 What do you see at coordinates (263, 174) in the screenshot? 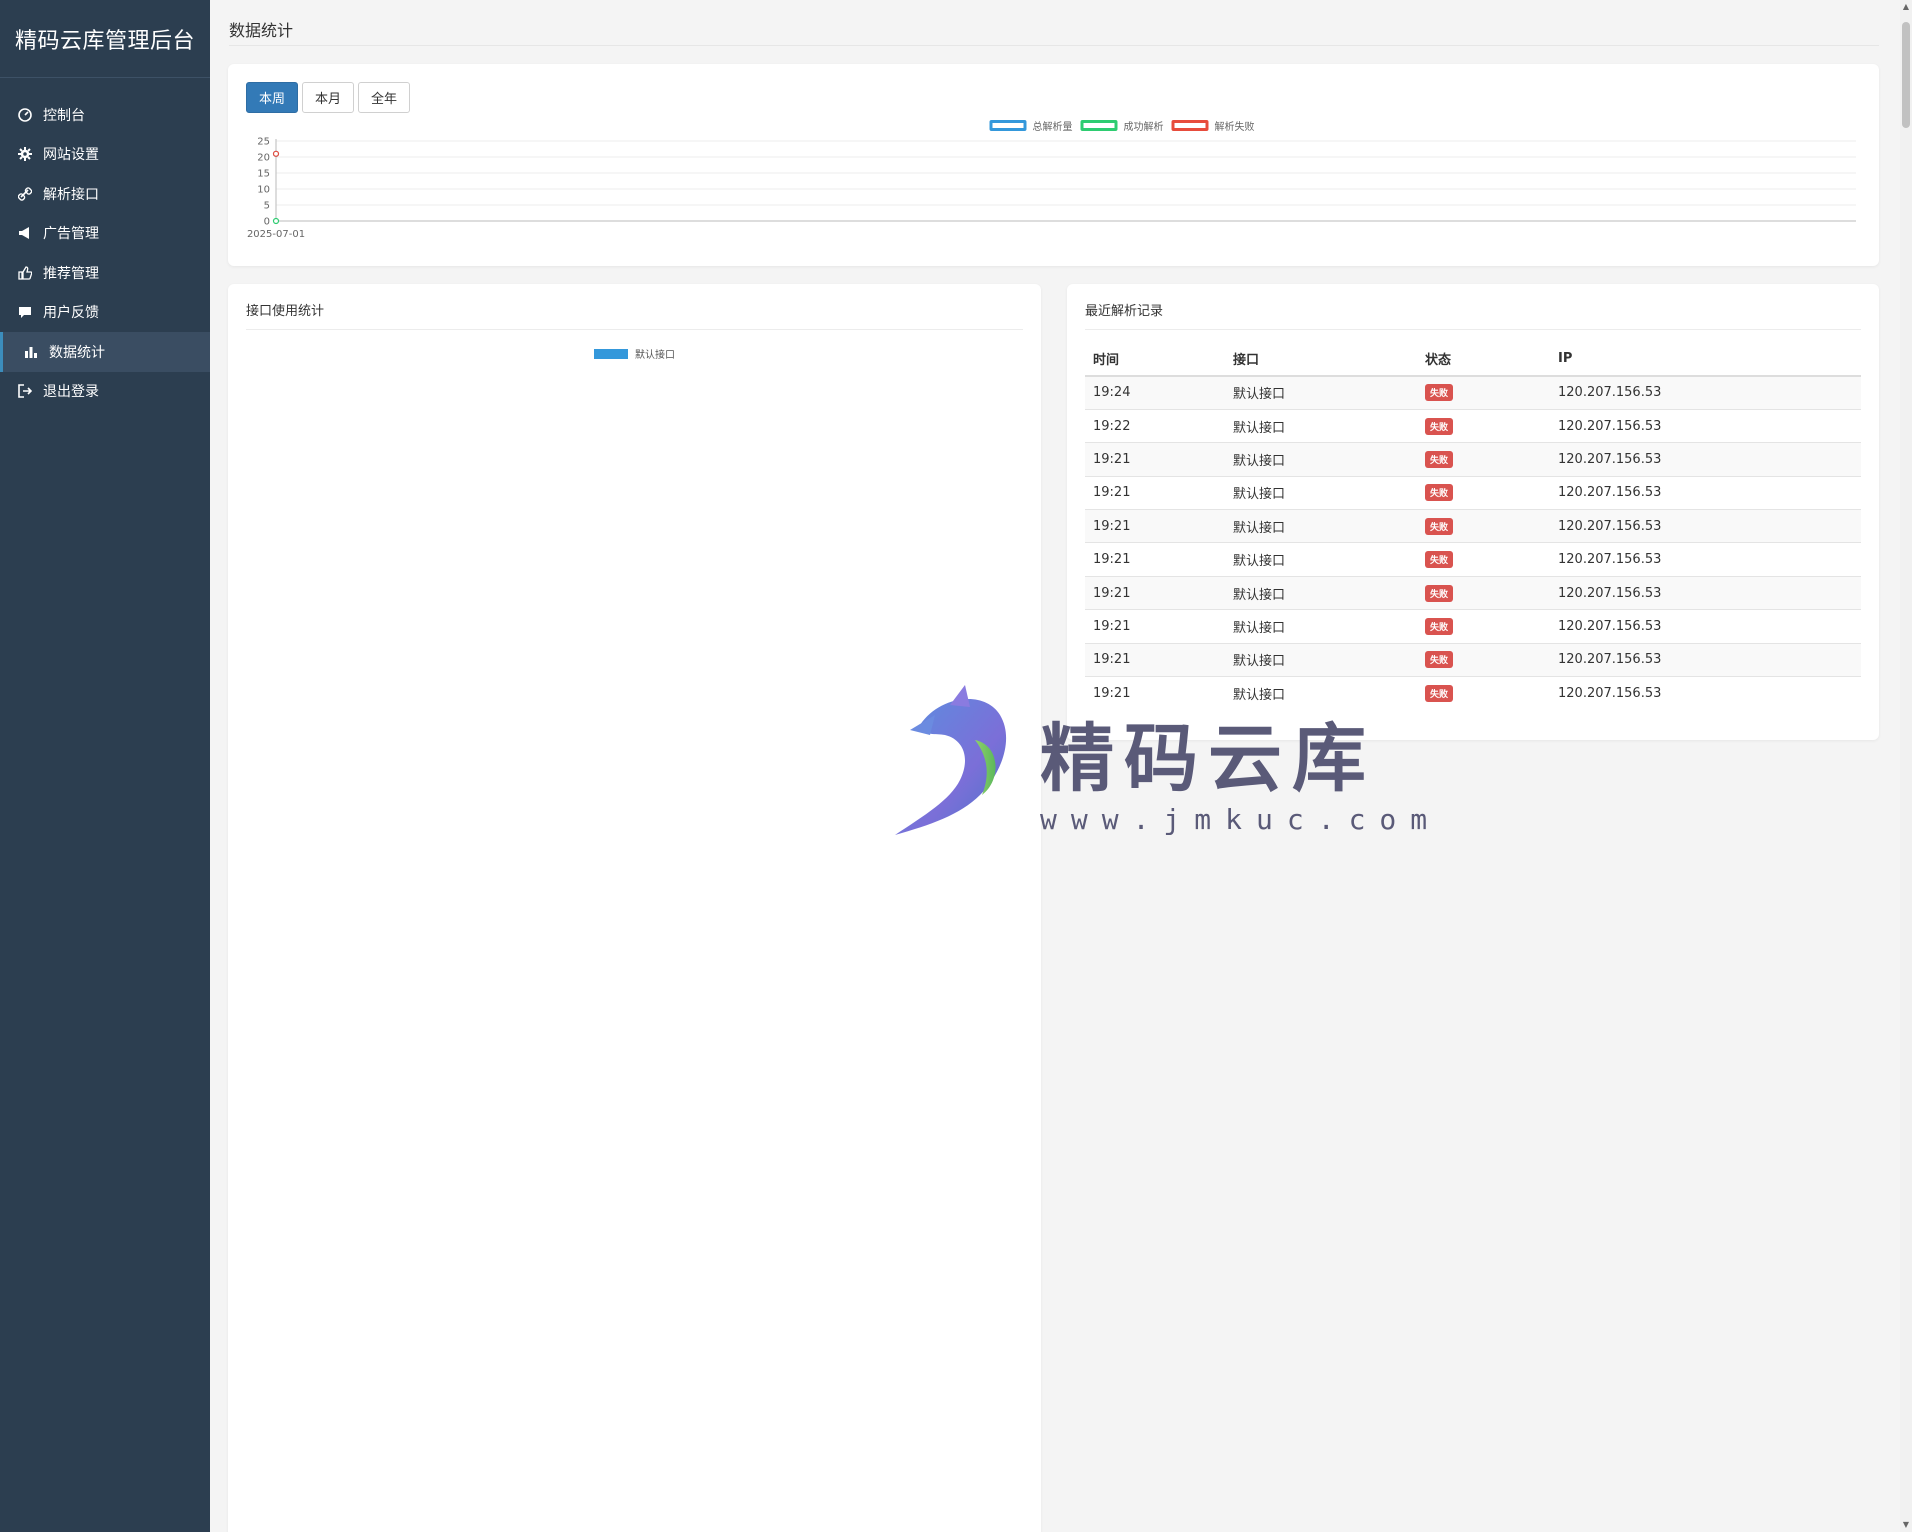
I see `y-tick-label: 15` at bounding box center [263, 174].